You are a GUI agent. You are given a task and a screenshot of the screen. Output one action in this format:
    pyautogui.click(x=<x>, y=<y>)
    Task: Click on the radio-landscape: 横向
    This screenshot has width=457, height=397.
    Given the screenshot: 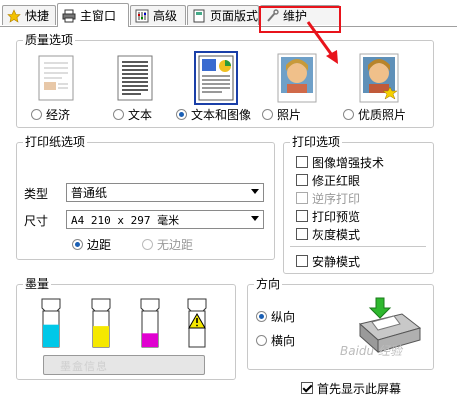 What is the action you would take?
    pyautogui.click(x=275, y=340)
    